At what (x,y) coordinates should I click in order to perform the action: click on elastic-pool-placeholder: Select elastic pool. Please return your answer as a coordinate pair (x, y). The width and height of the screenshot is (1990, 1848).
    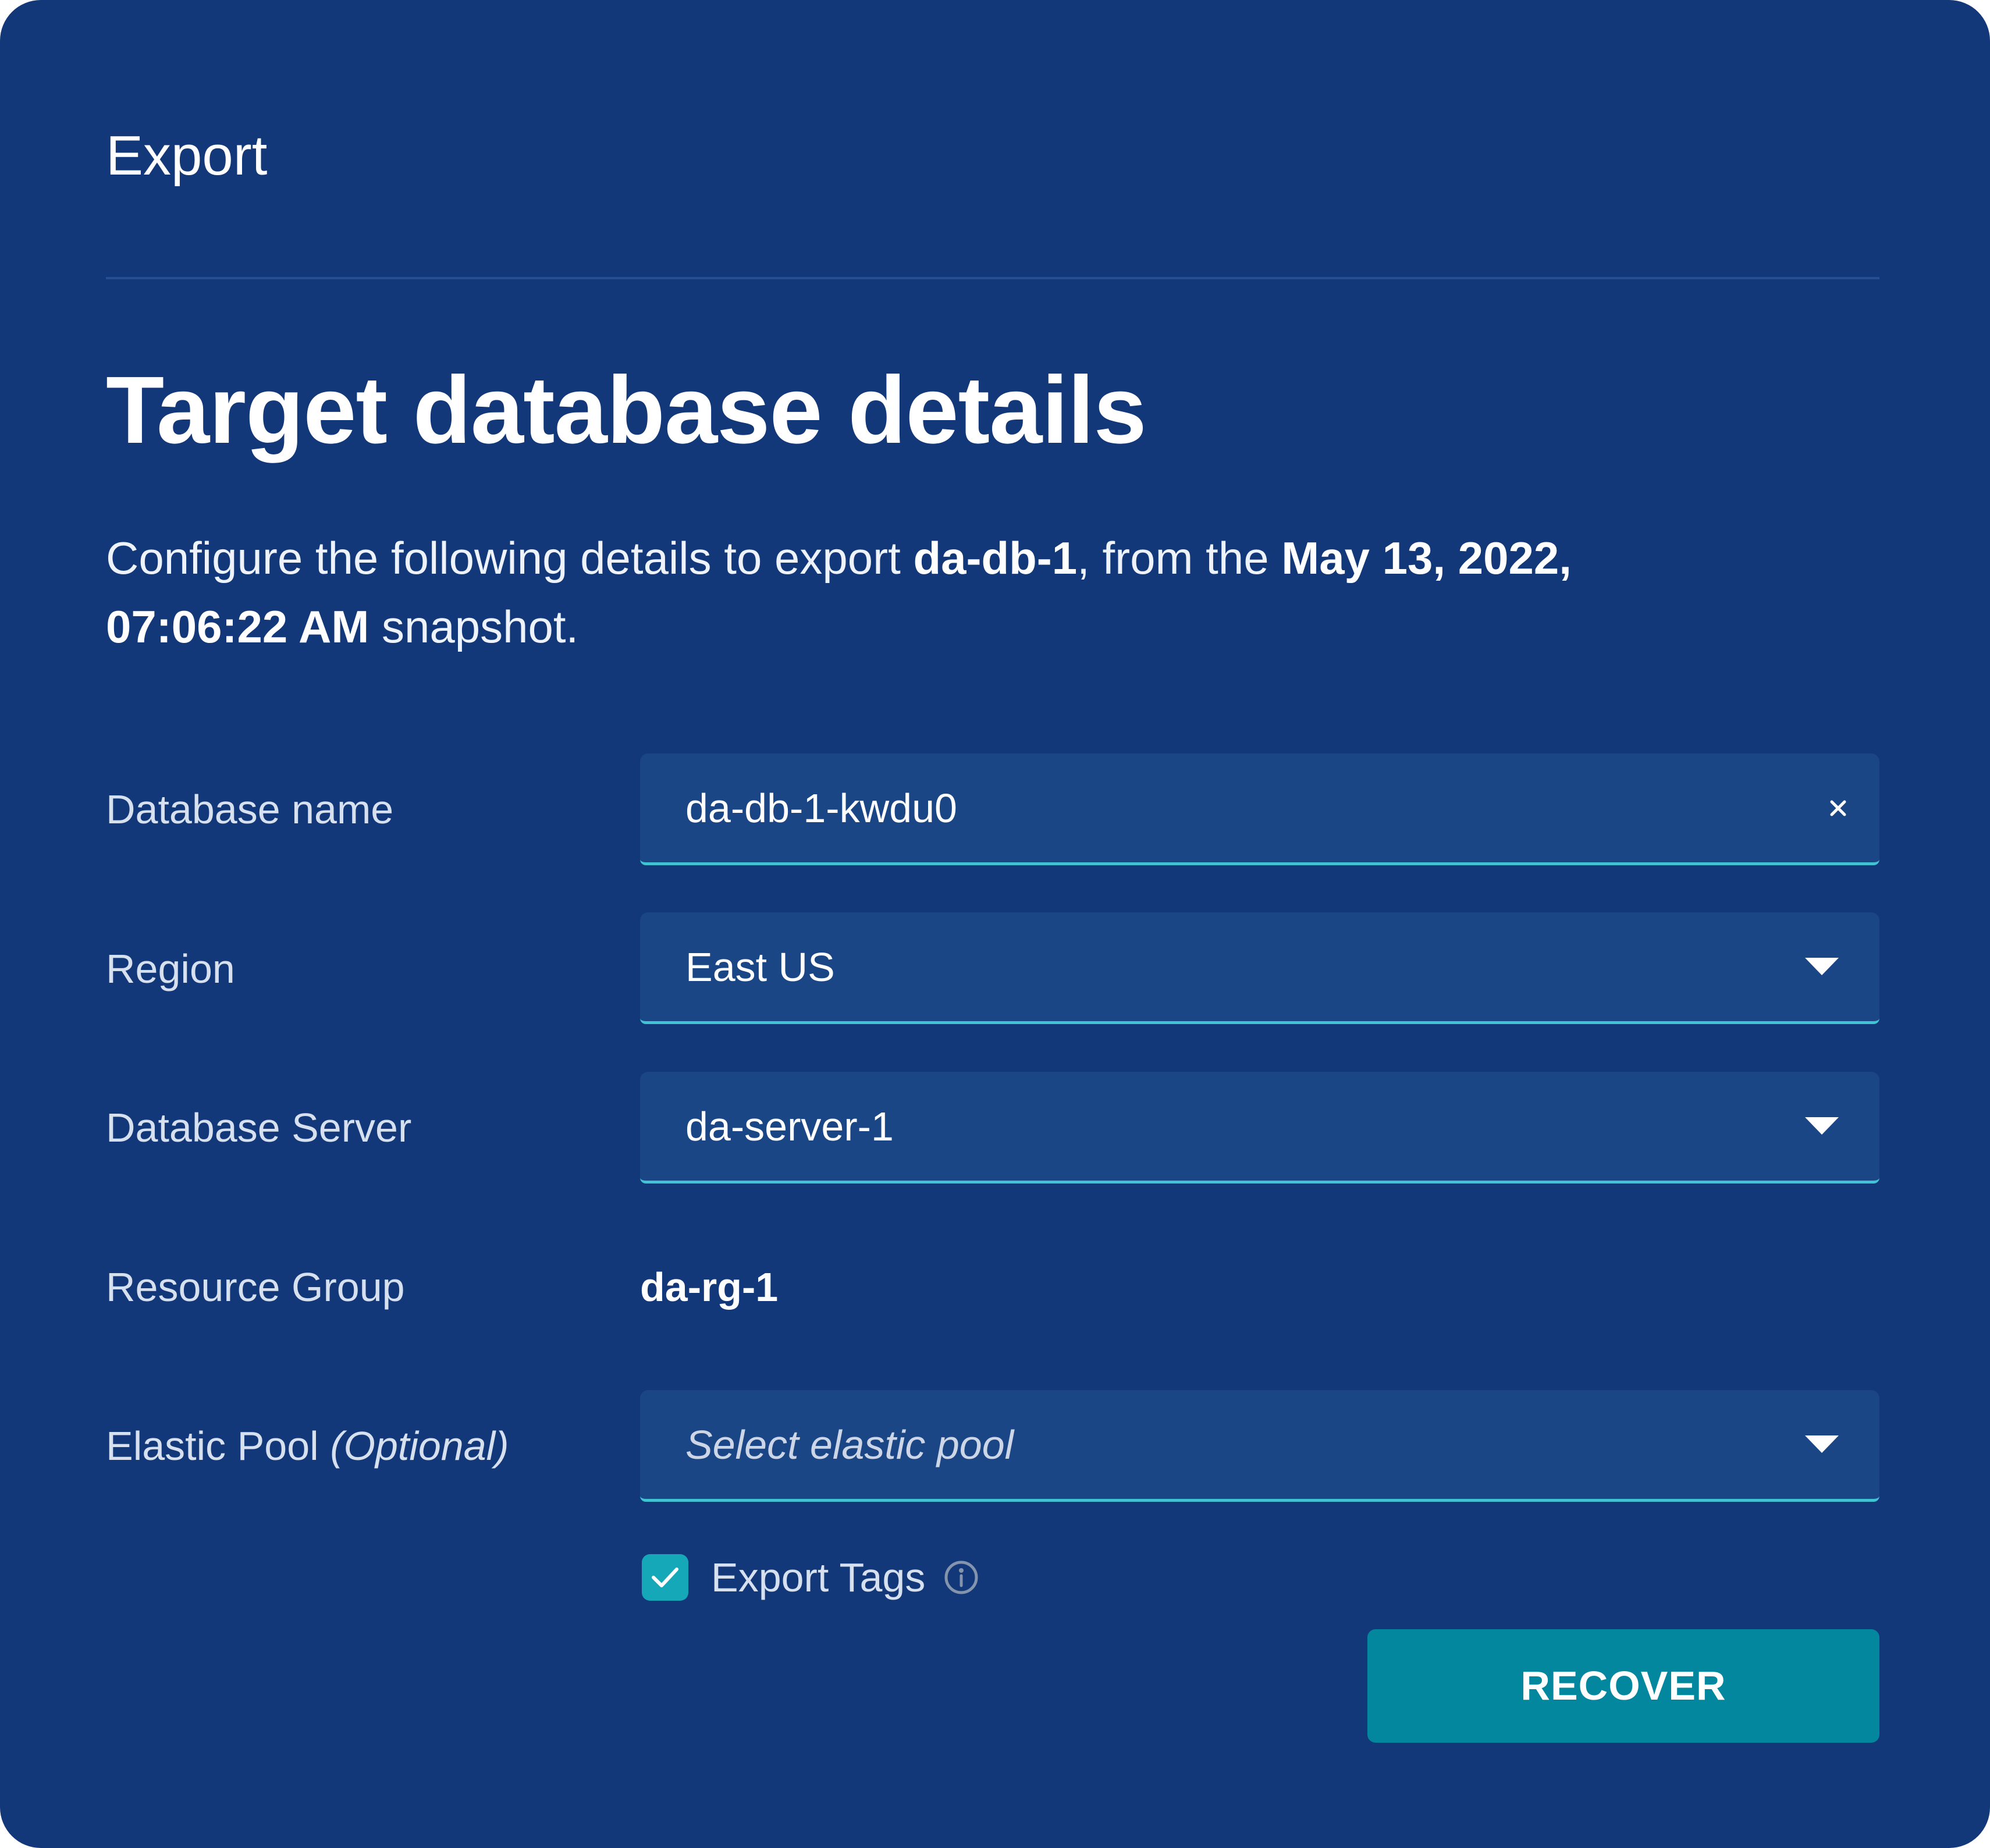
    Looking at the image, I should click on (849, 1444).